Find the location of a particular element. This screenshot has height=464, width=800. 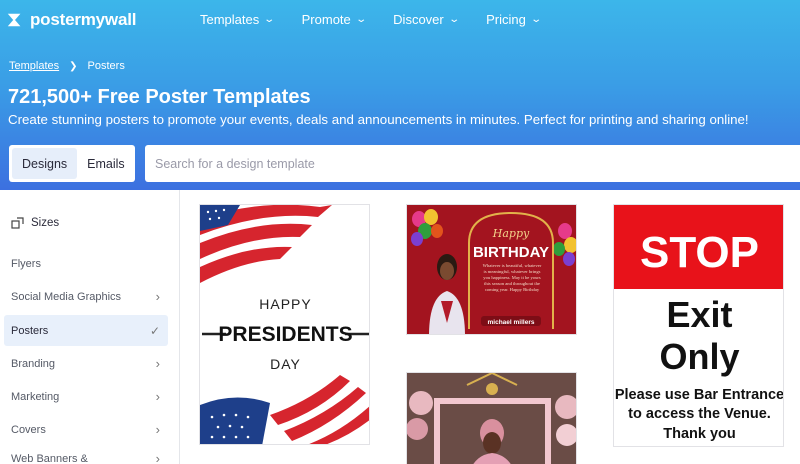

presidents-day-poster-image: HAPPY PRESIDENTS DAY is located at coordinates (284, 324).